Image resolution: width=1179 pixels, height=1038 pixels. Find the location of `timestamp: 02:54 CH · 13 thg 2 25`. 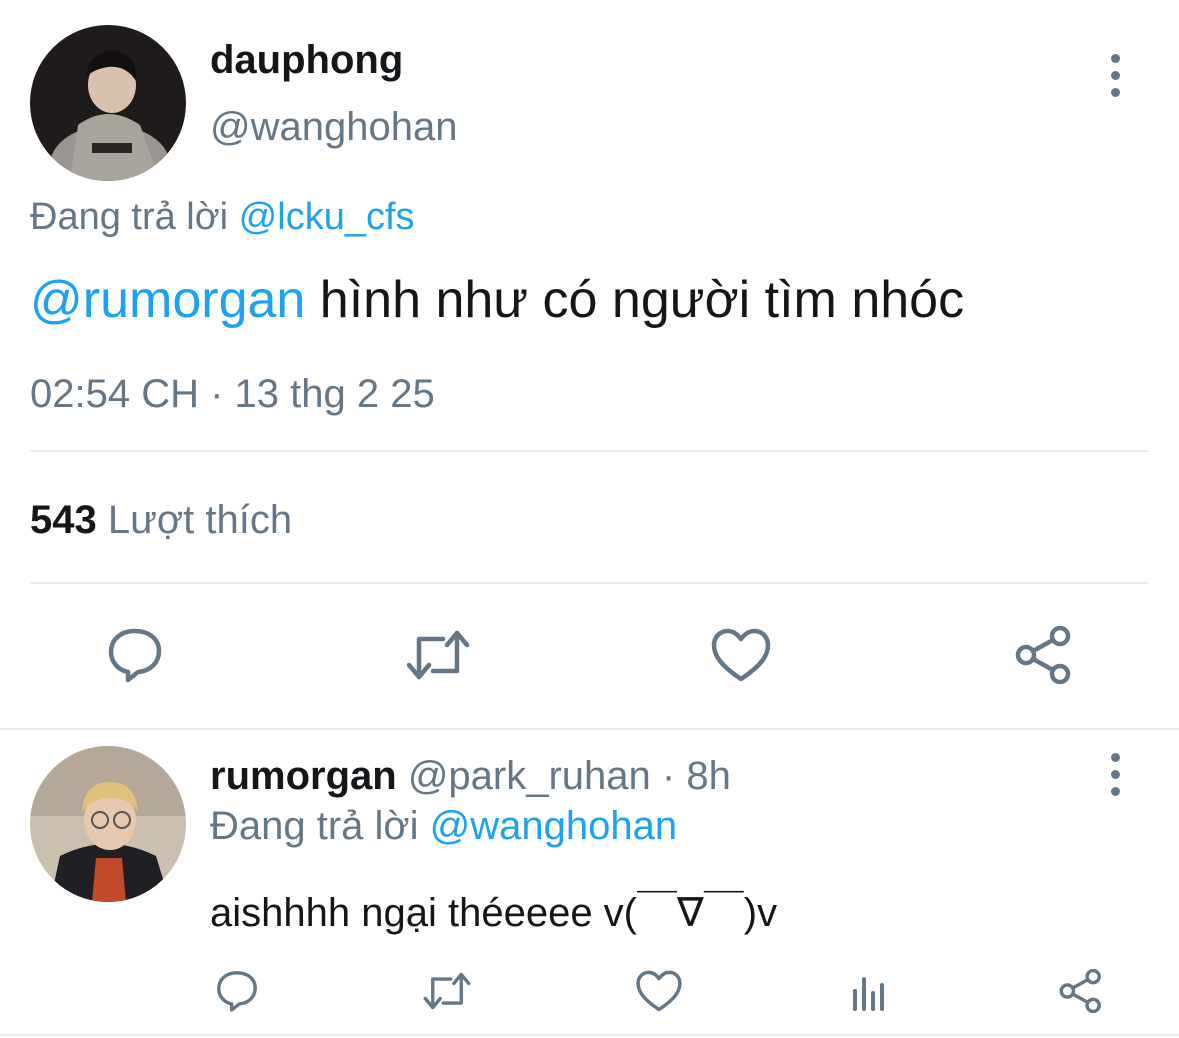

timestamp: 02:54 CH · 13 thg 2 25 is located at coordinates (232, 394).